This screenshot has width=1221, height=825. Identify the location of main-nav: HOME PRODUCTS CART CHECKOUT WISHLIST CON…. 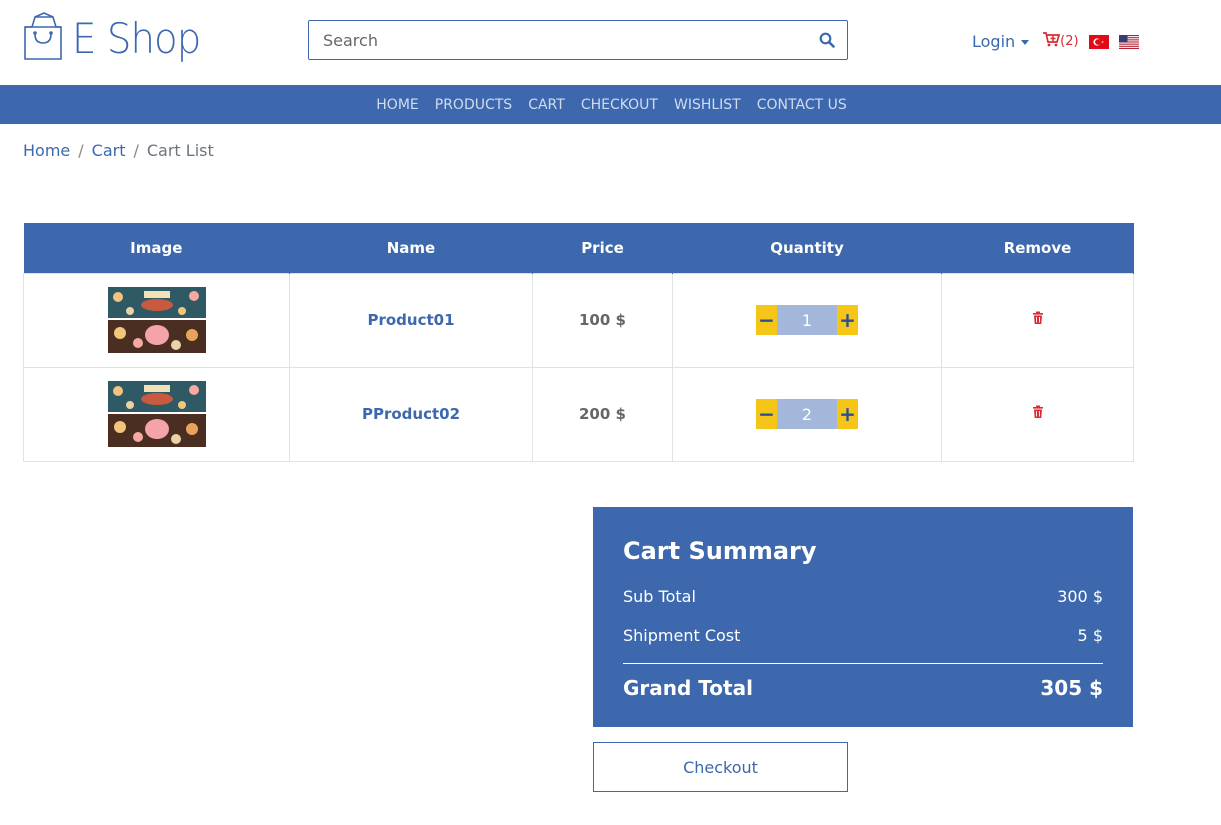
(610, 104).